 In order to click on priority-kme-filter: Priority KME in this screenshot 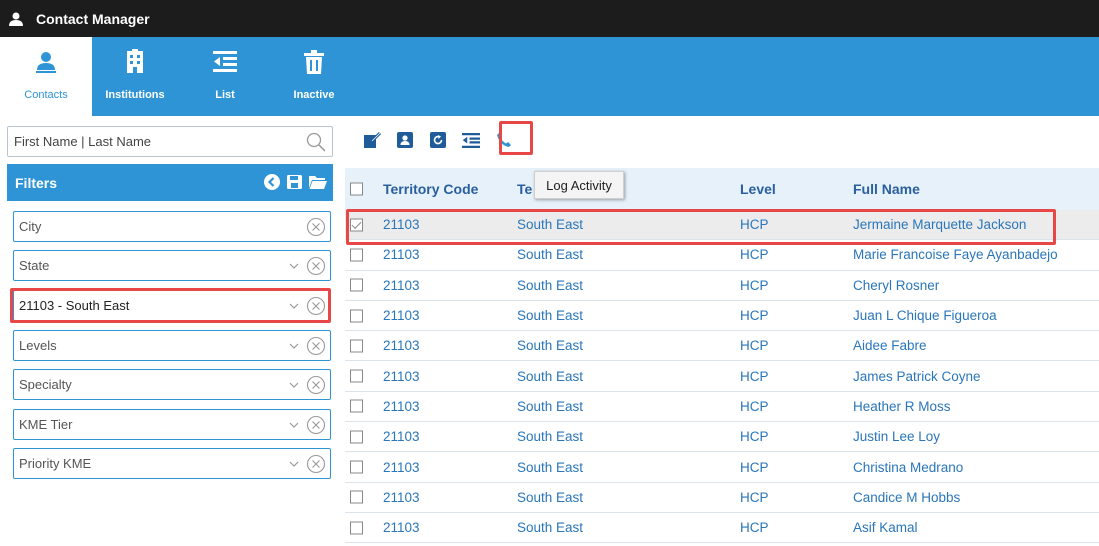, I will do `click(172, 463)`.